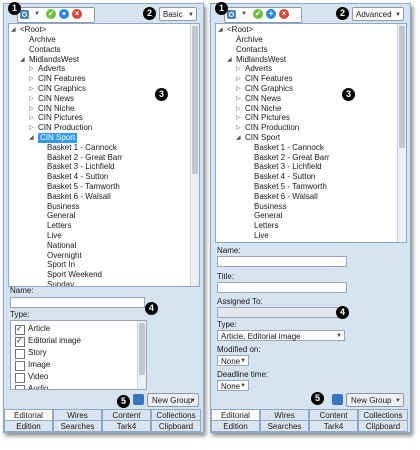  I want to click on assigned-to-label: Assigned To:, so click(240, 301).